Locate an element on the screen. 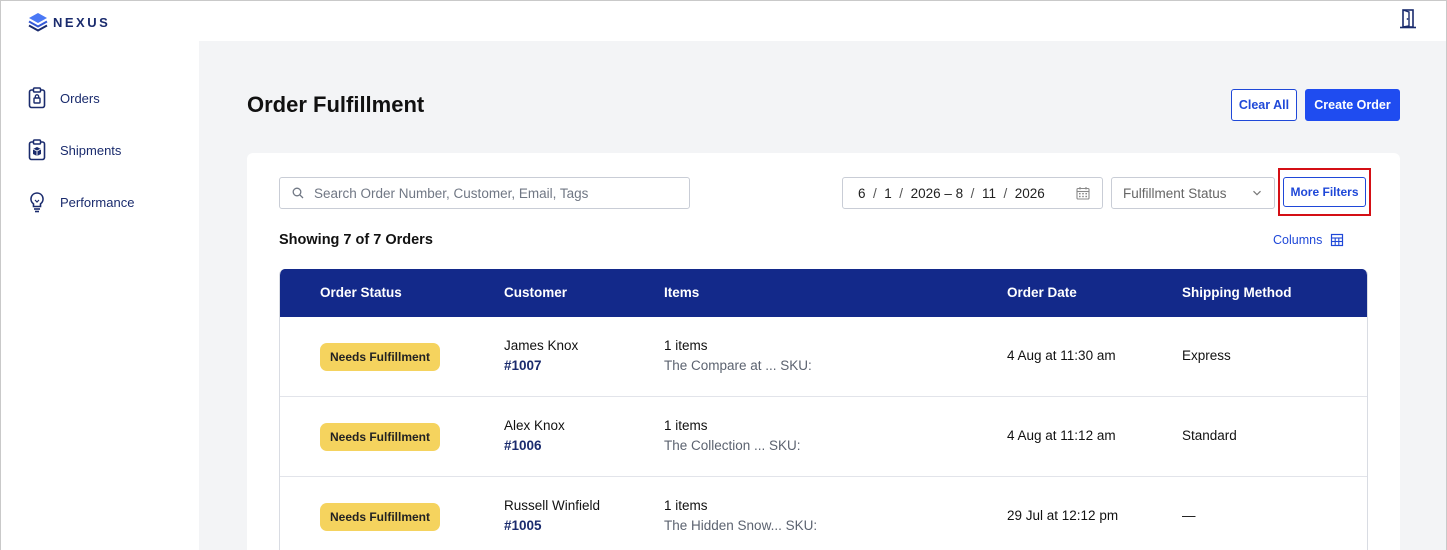  clipboard-icon is located at coordinates (37, 98).